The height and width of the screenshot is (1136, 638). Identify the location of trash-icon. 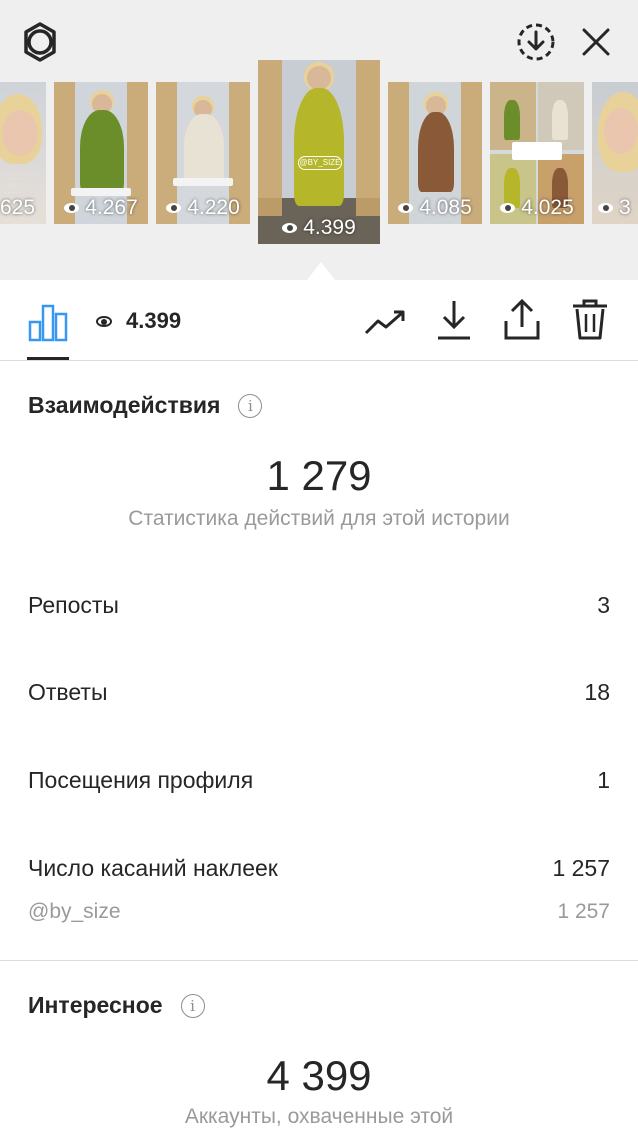
(590, 319).